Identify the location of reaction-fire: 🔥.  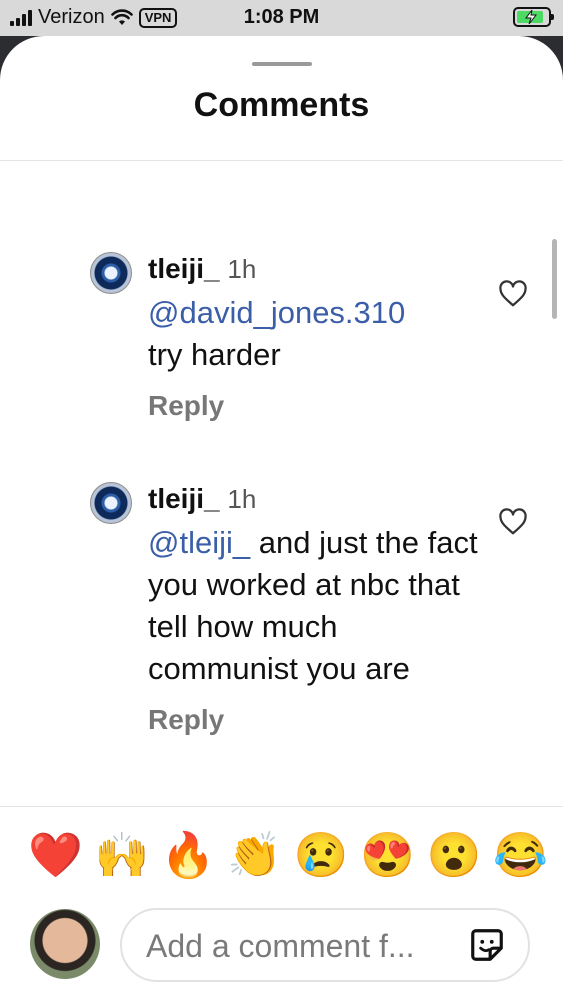
(188, 856).